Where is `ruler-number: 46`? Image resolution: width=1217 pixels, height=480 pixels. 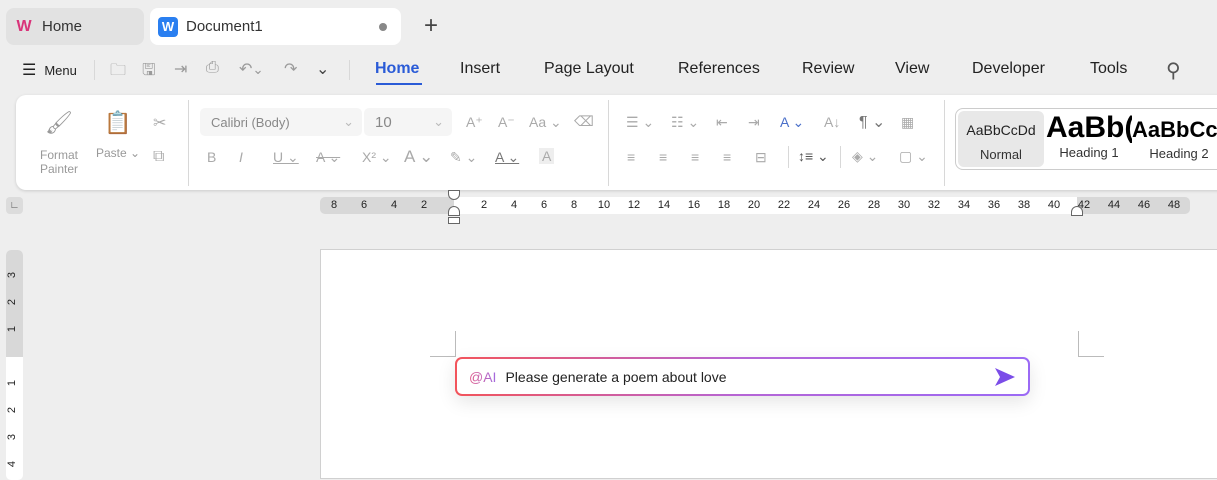
ruler-number: 46 is located at coordinates (1144, 205).